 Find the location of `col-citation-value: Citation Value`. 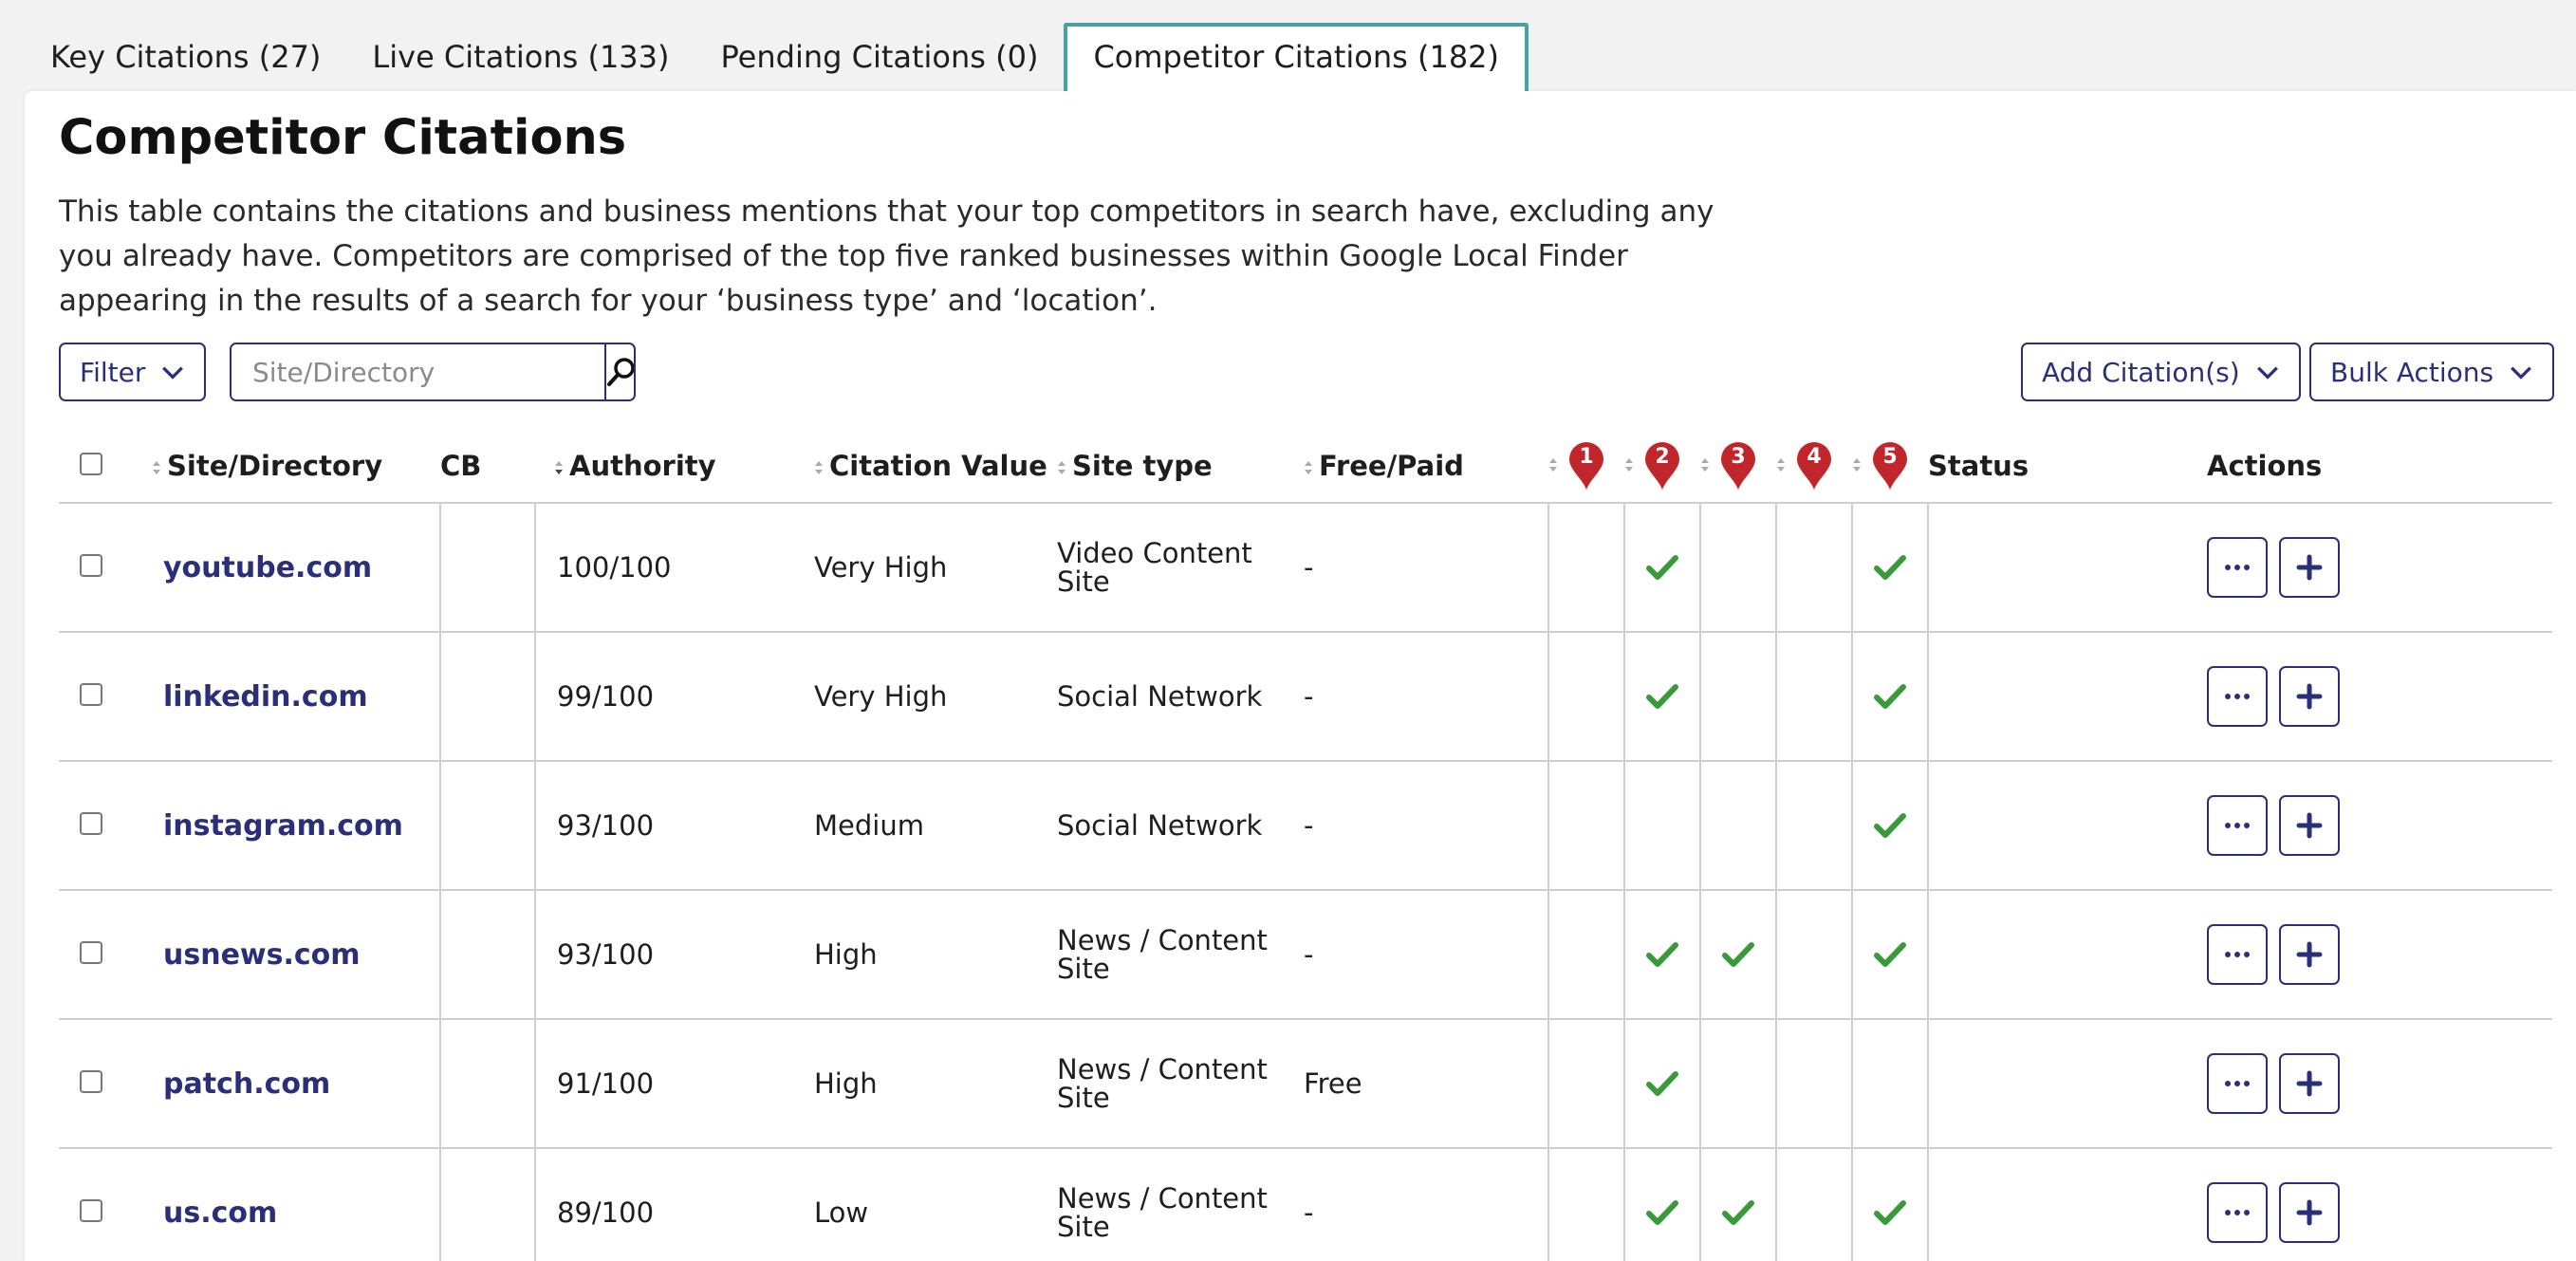

col-citation-value: Citation Value is located at coordinates (935, 466).